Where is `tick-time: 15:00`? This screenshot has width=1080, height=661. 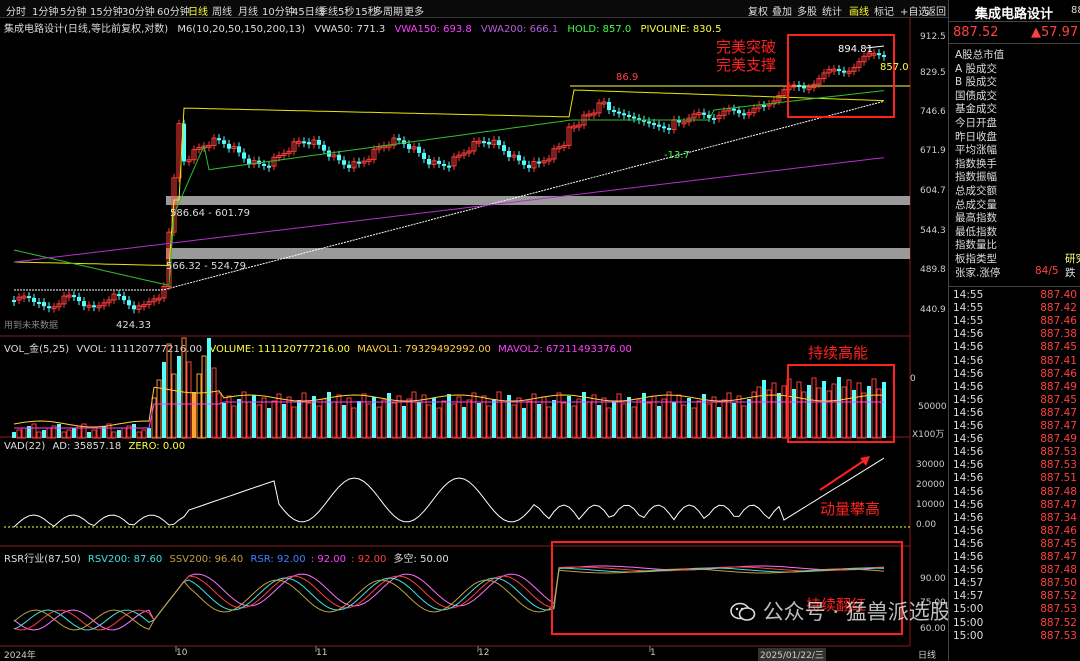
tick-time: 15:00 is located at coordinates (968, 609).